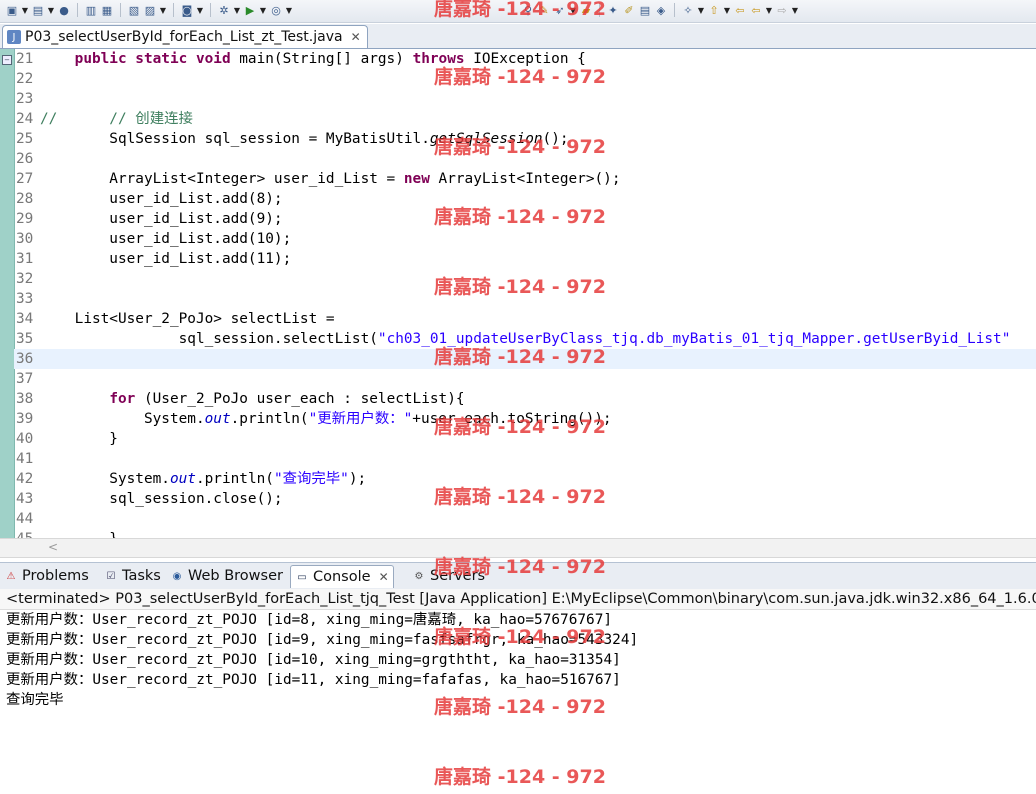  What do you see at coordinates (7, 60) in the screenshot?
I see `fold-icon: −` at bounding box center [7, 60].